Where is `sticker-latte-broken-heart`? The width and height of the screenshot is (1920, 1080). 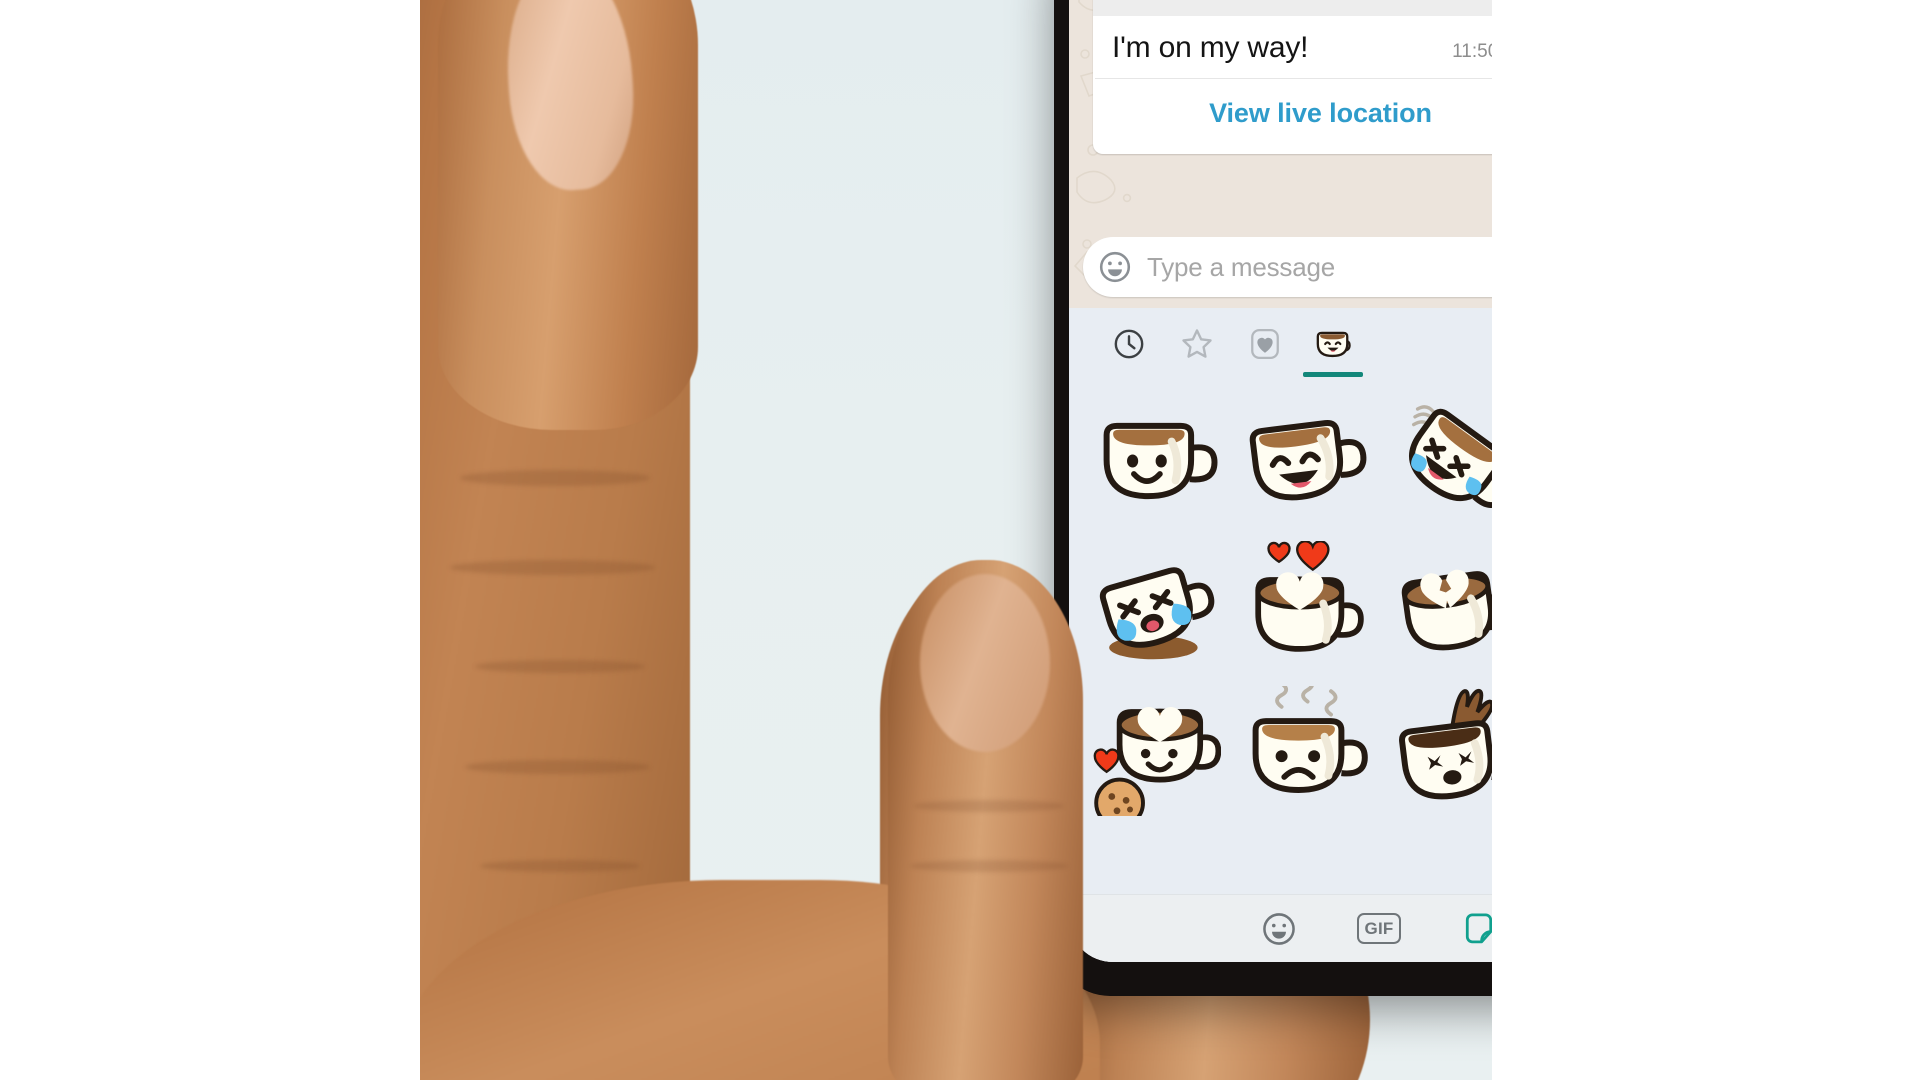
sticker-latte-broken-heart is located at coordinates (1441, 606).